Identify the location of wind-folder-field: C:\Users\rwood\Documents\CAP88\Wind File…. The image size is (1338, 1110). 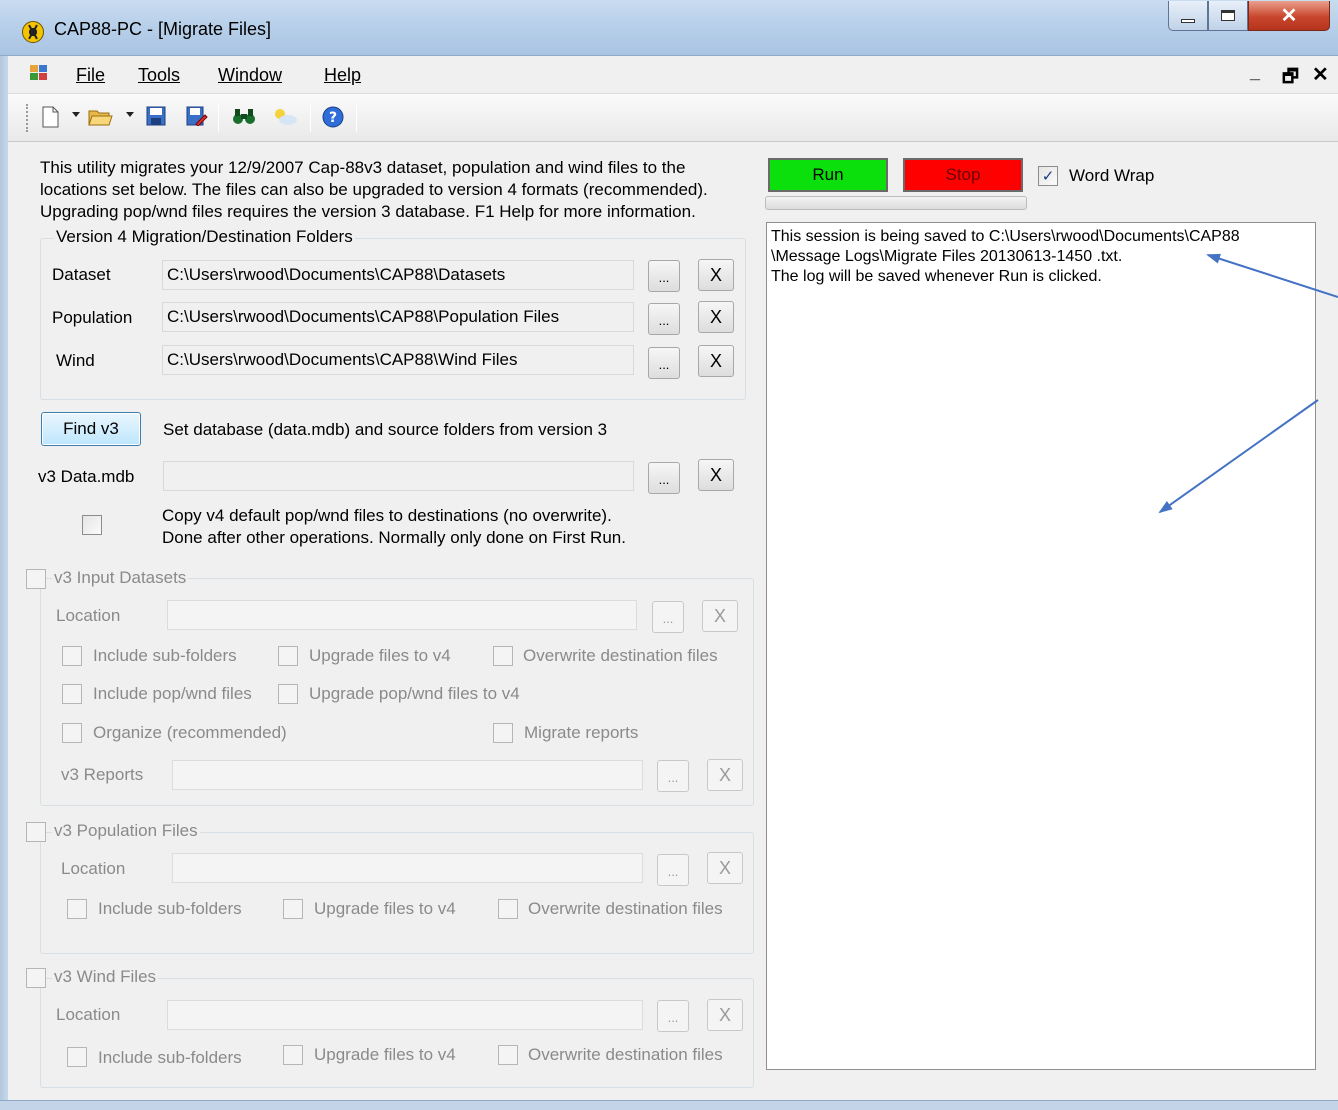
(398, 360).